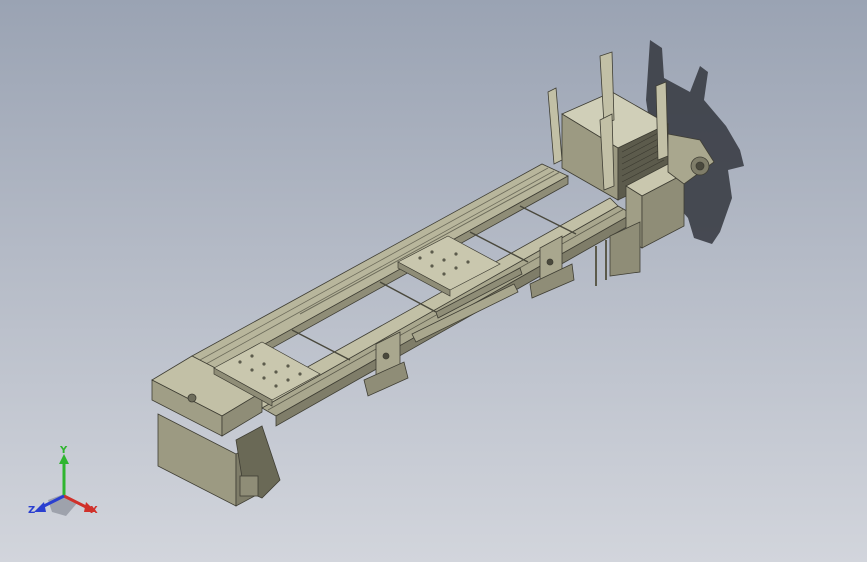  Describe the element at coordinates (94, 510) in the screenshot. I see `x-axis-label: X` at that location.